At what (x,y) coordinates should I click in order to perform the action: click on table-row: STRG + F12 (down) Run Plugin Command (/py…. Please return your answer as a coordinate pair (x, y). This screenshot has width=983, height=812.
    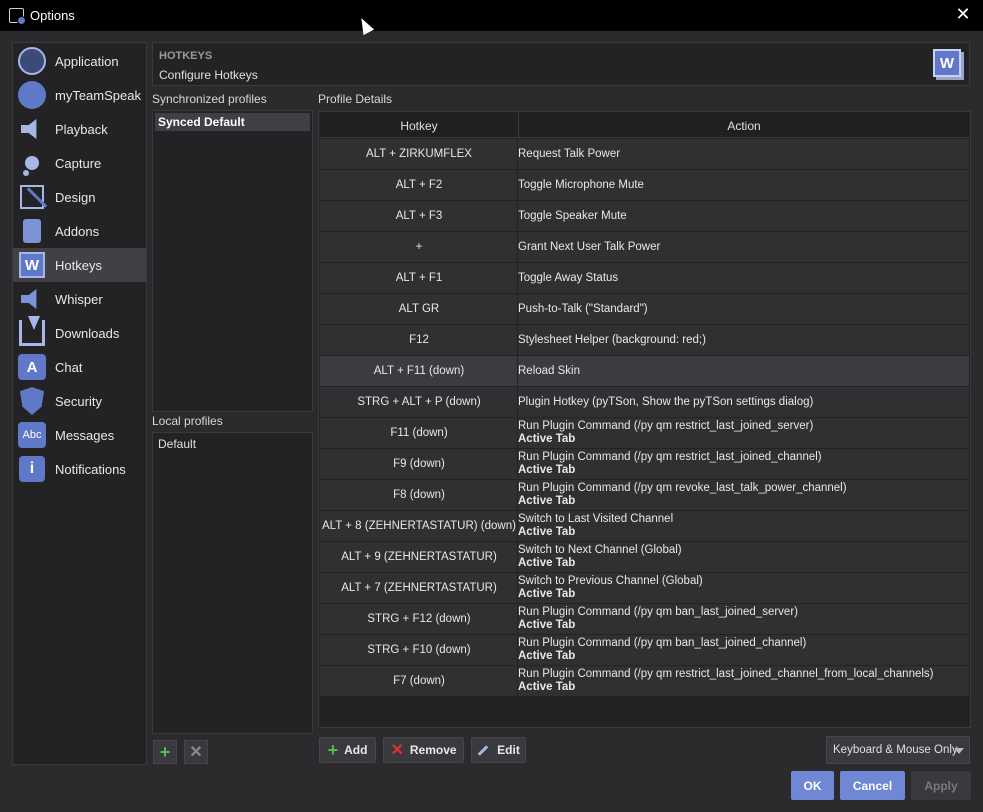
    Looking at the image, I should click on (644, 619).